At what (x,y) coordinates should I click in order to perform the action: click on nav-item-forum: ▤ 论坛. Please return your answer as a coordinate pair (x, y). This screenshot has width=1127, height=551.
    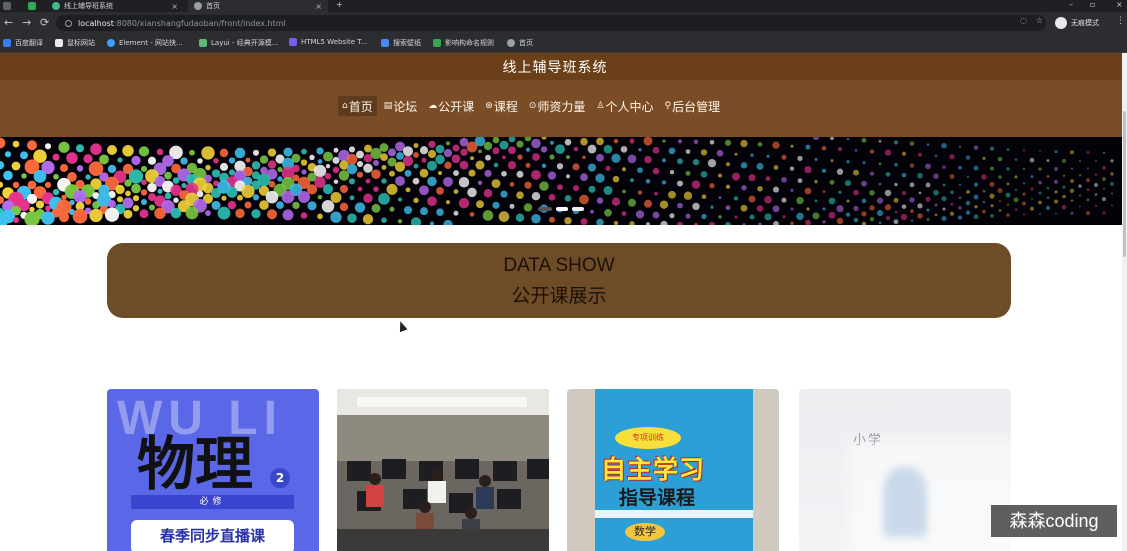
    Looking at the image, I should click on (401, 106).